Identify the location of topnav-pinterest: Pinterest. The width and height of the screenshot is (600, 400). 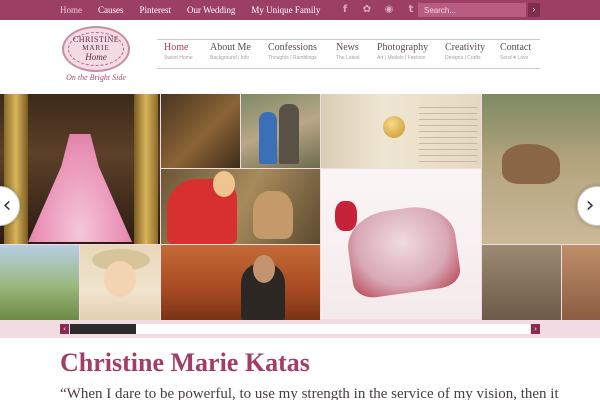
(156, 10).